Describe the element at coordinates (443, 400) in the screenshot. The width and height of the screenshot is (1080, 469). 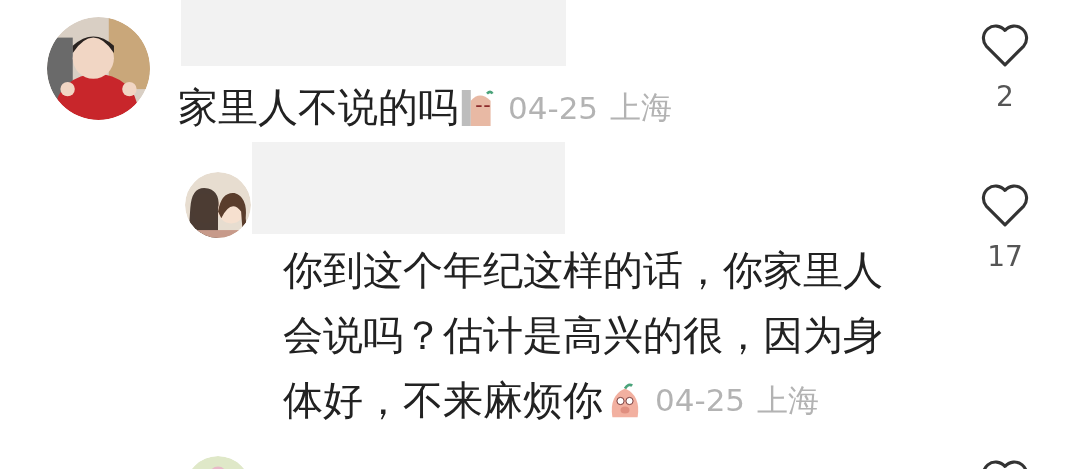
I see `reply-text: 体好，不来麻烦你` at that location.